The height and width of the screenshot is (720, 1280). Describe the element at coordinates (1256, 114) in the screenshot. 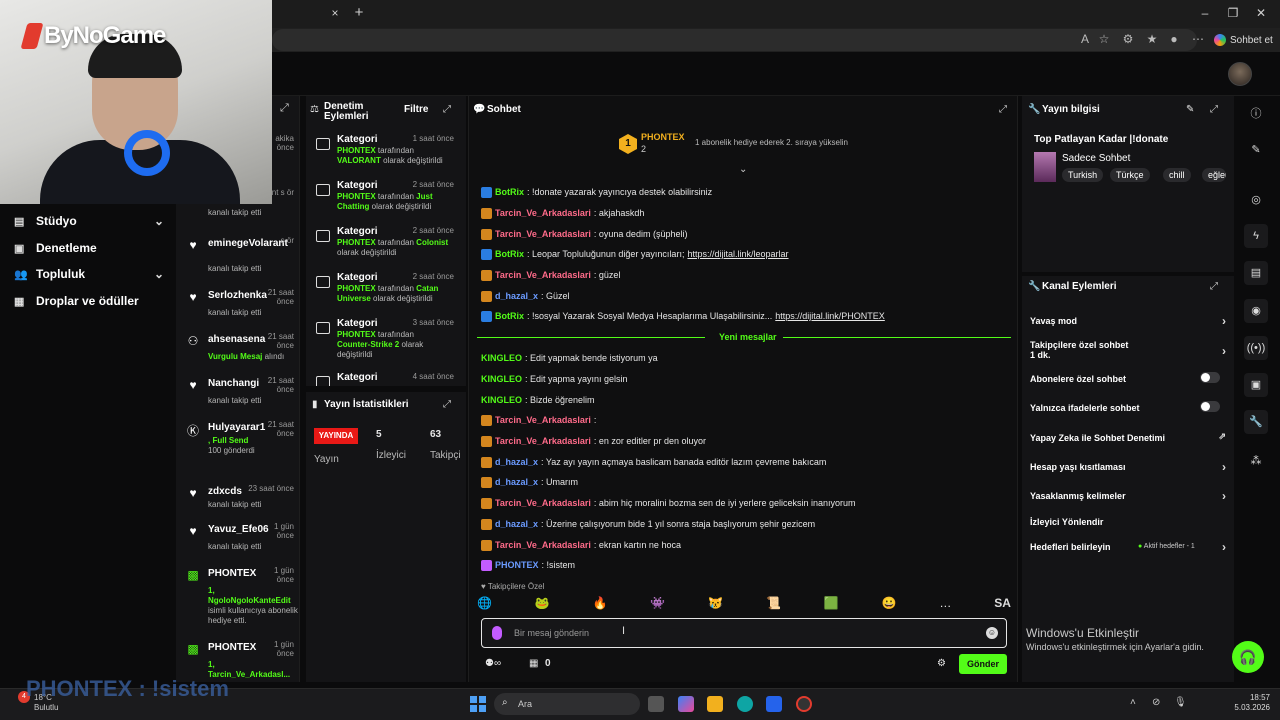

I see `info-icon: ⓘ` at that location.